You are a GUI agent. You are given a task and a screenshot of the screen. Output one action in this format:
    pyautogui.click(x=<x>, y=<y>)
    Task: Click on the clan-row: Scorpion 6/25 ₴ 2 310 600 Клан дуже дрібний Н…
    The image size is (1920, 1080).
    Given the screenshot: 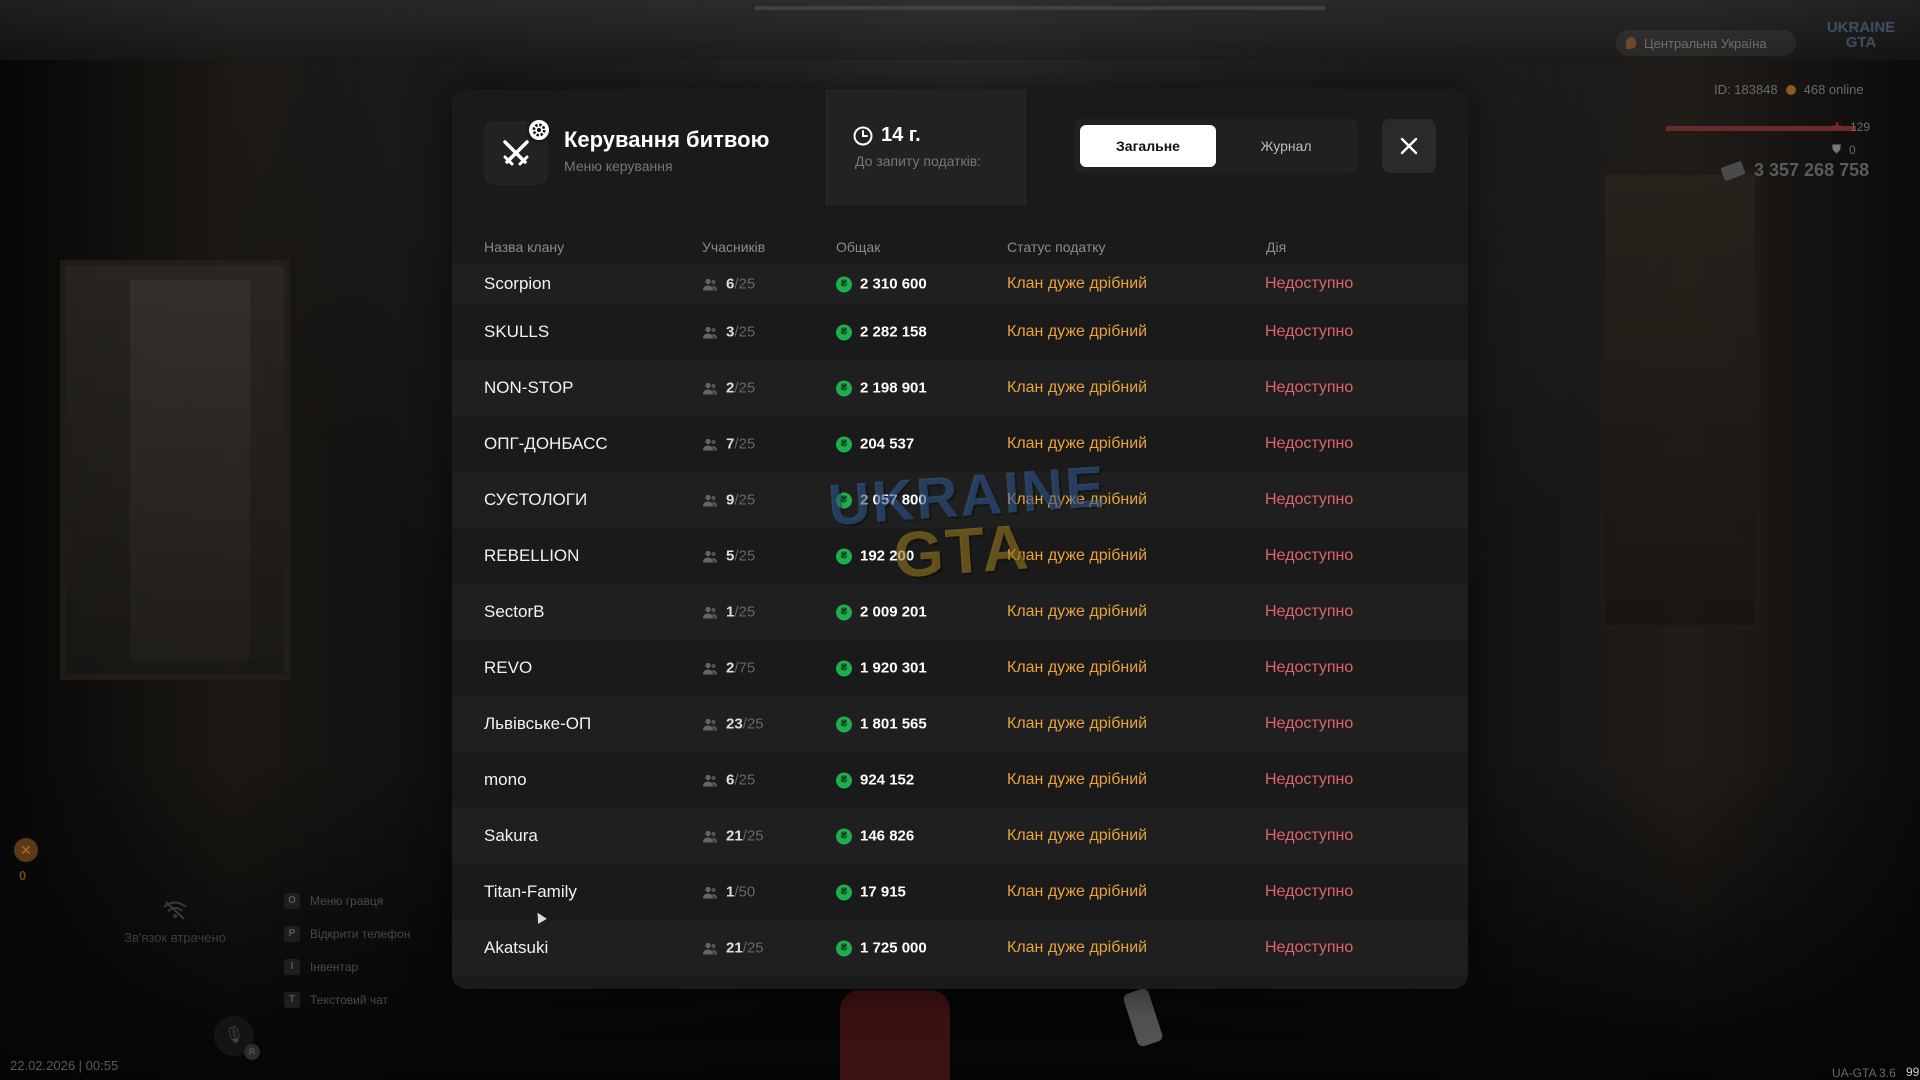 What is the action you would take?
    pyautogui.click(x=960, y=284)
    